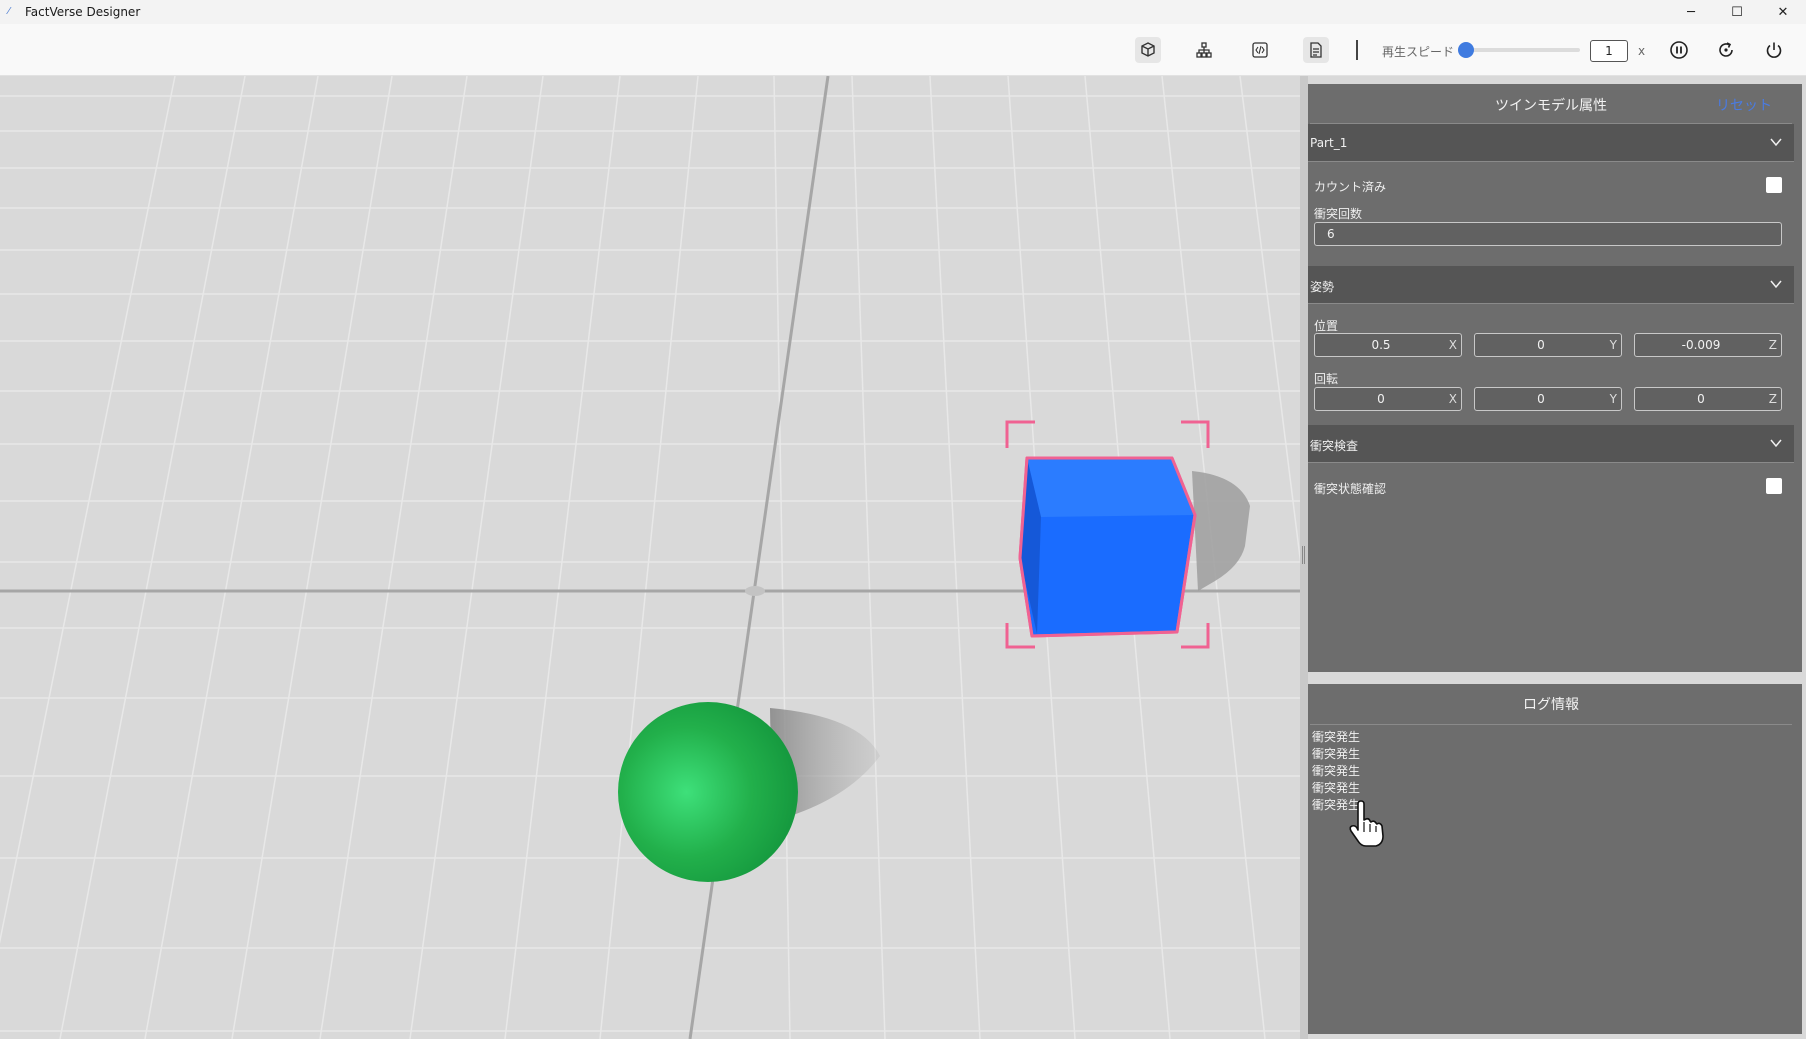 The width and height of the screenshot is (1806, 1039). I want to click on rotation-x-axis: X, so click(1452, 399).